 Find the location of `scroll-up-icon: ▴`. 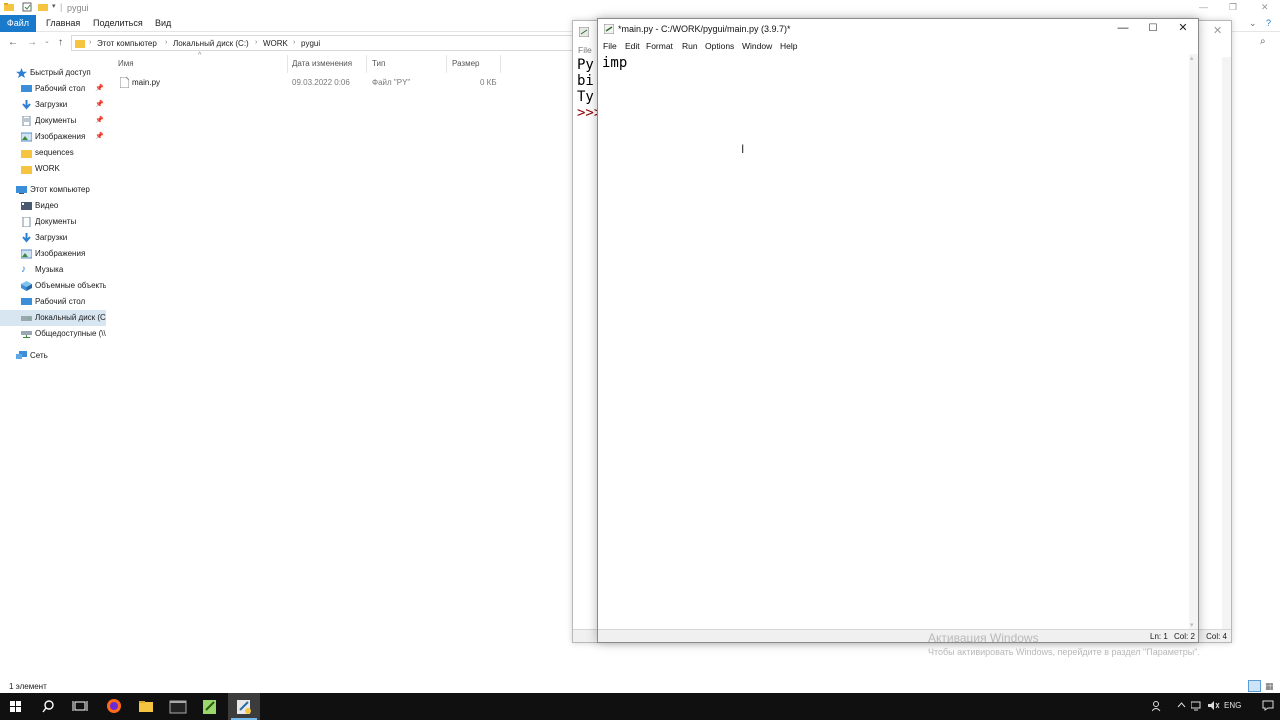

scroll-up-icon: ▴ is located at coordinates (1192, 58).